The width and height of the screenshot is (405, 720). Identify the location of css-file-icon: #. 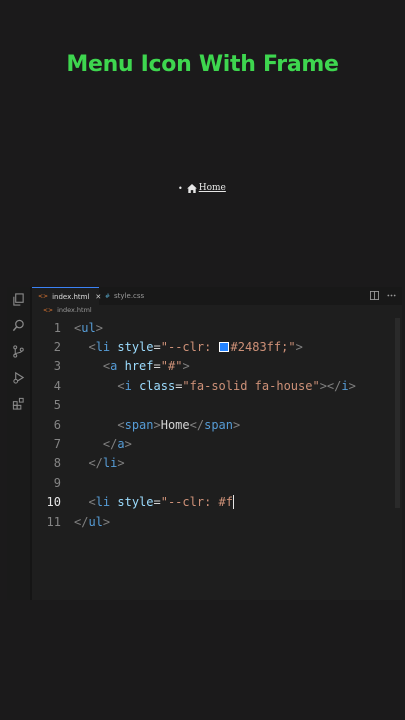
(108, 296).